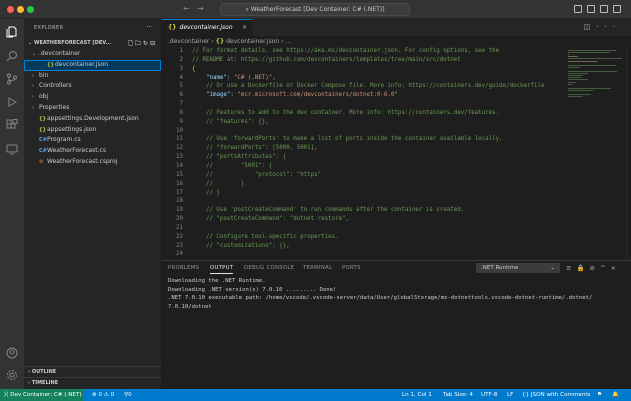 Image resolution: width=631 pixels, height=401 pixels. I want to click on minimap, so click(595, 153).